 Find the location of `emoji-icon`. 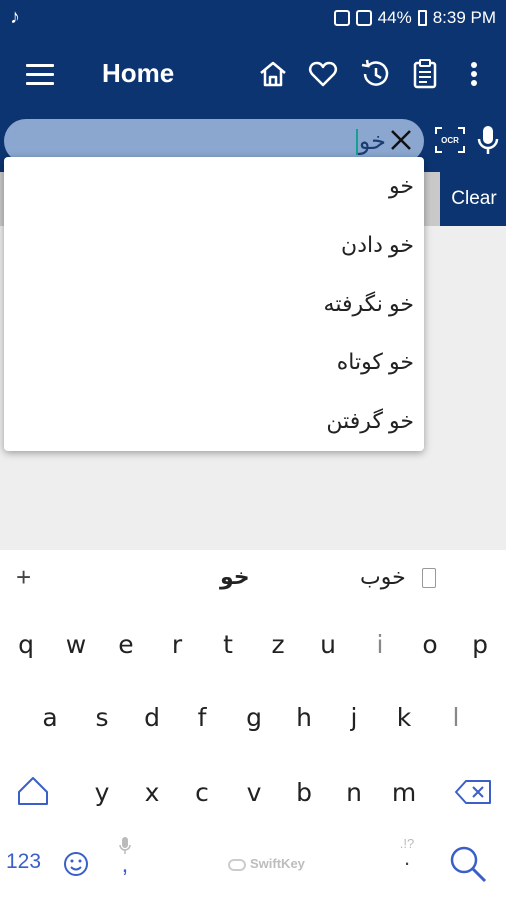

emoji-icon is located at coordinates (76, 864).